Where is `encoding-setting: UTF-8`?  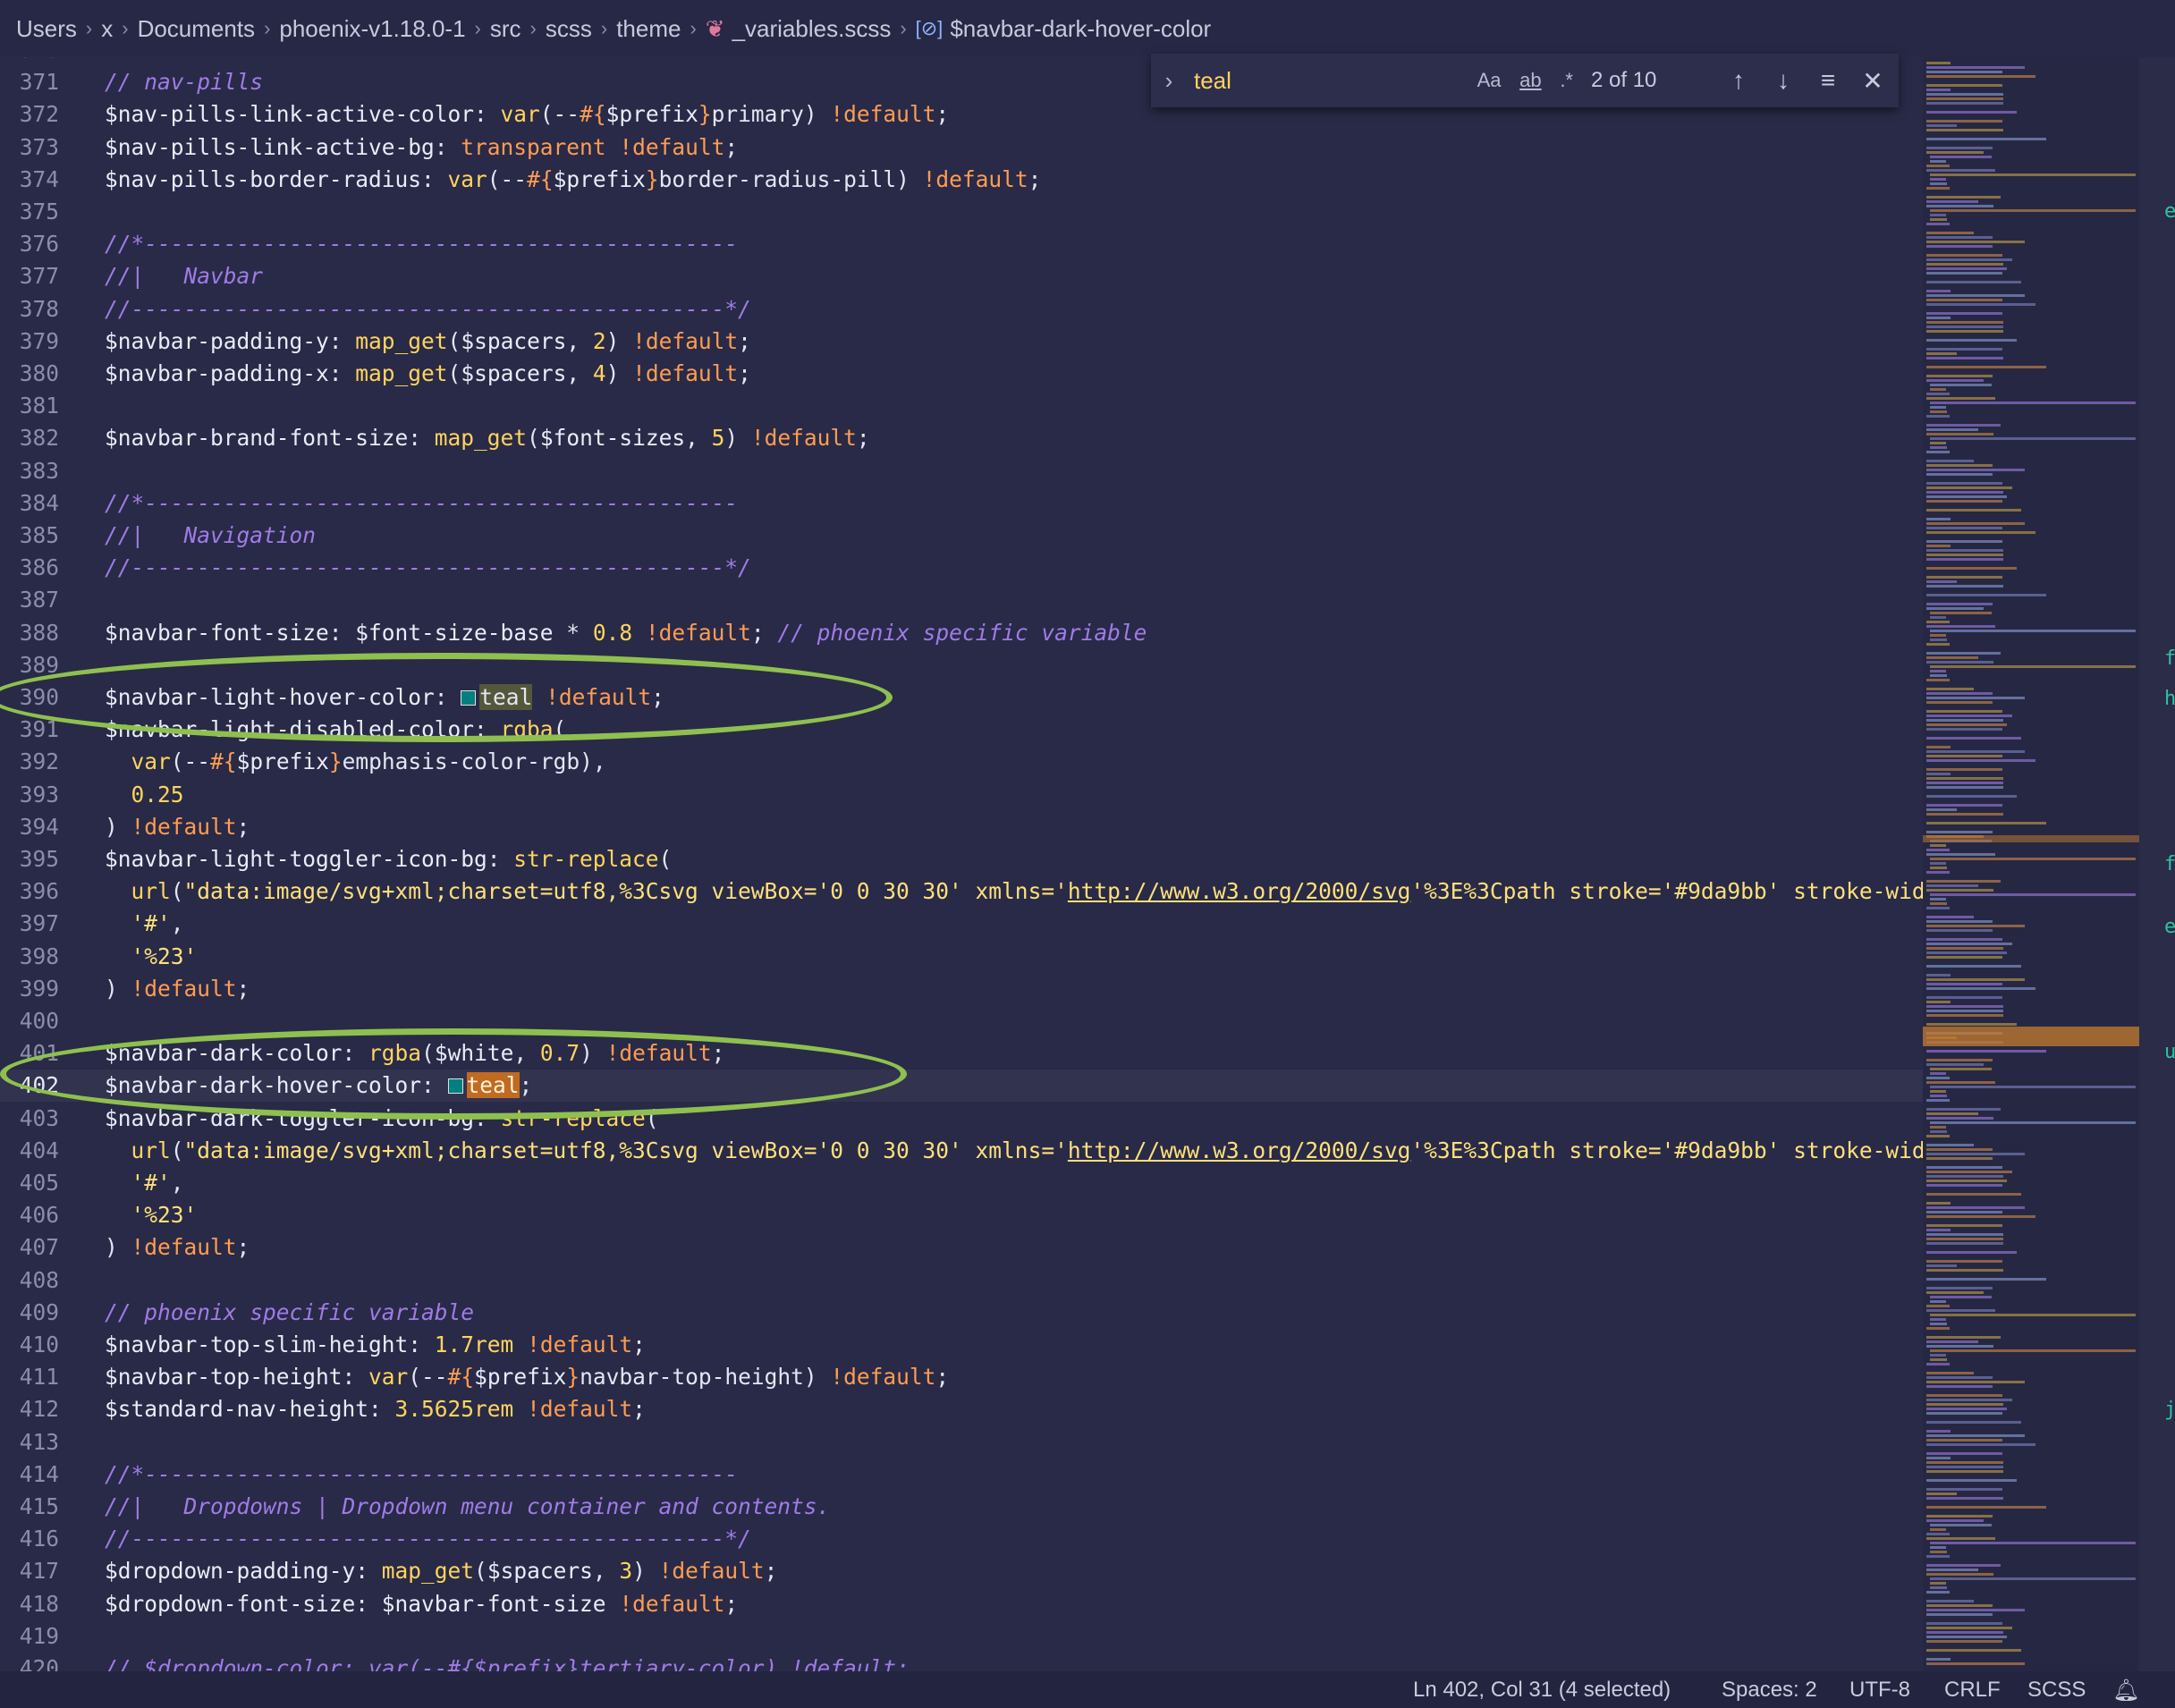 encoding-setting: UTF-8 is located at coordinates (1879, 1691).